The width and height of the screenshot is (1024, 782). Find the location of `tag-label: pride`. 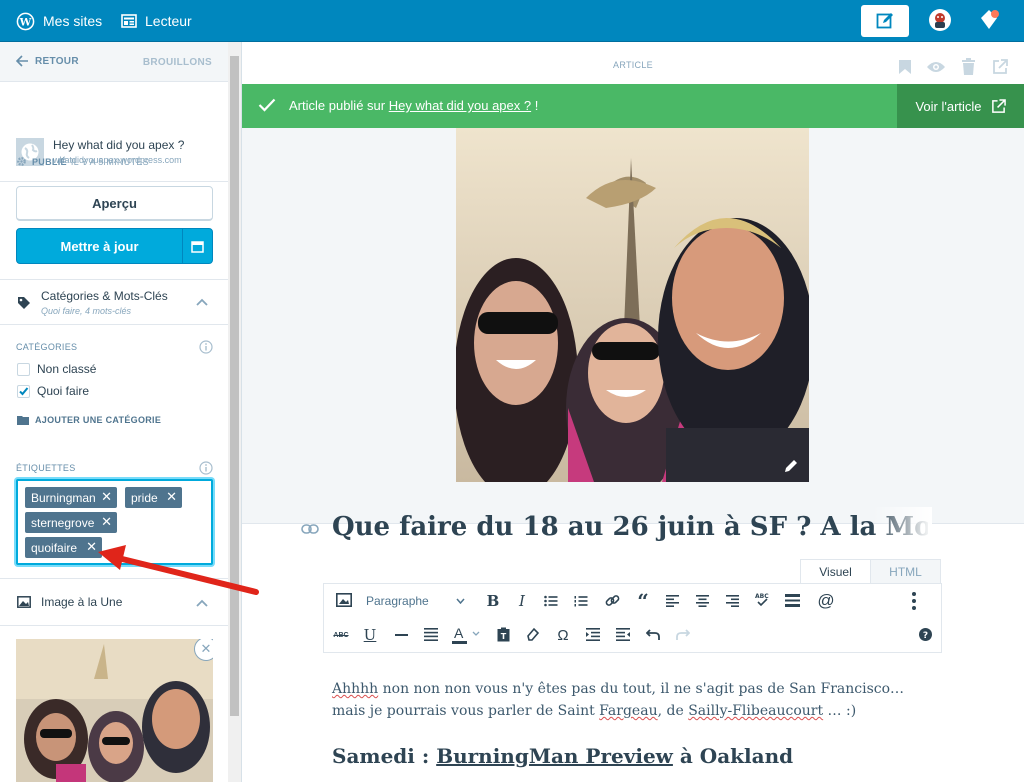

tag-label: pride is located at coordinates (144, 497).